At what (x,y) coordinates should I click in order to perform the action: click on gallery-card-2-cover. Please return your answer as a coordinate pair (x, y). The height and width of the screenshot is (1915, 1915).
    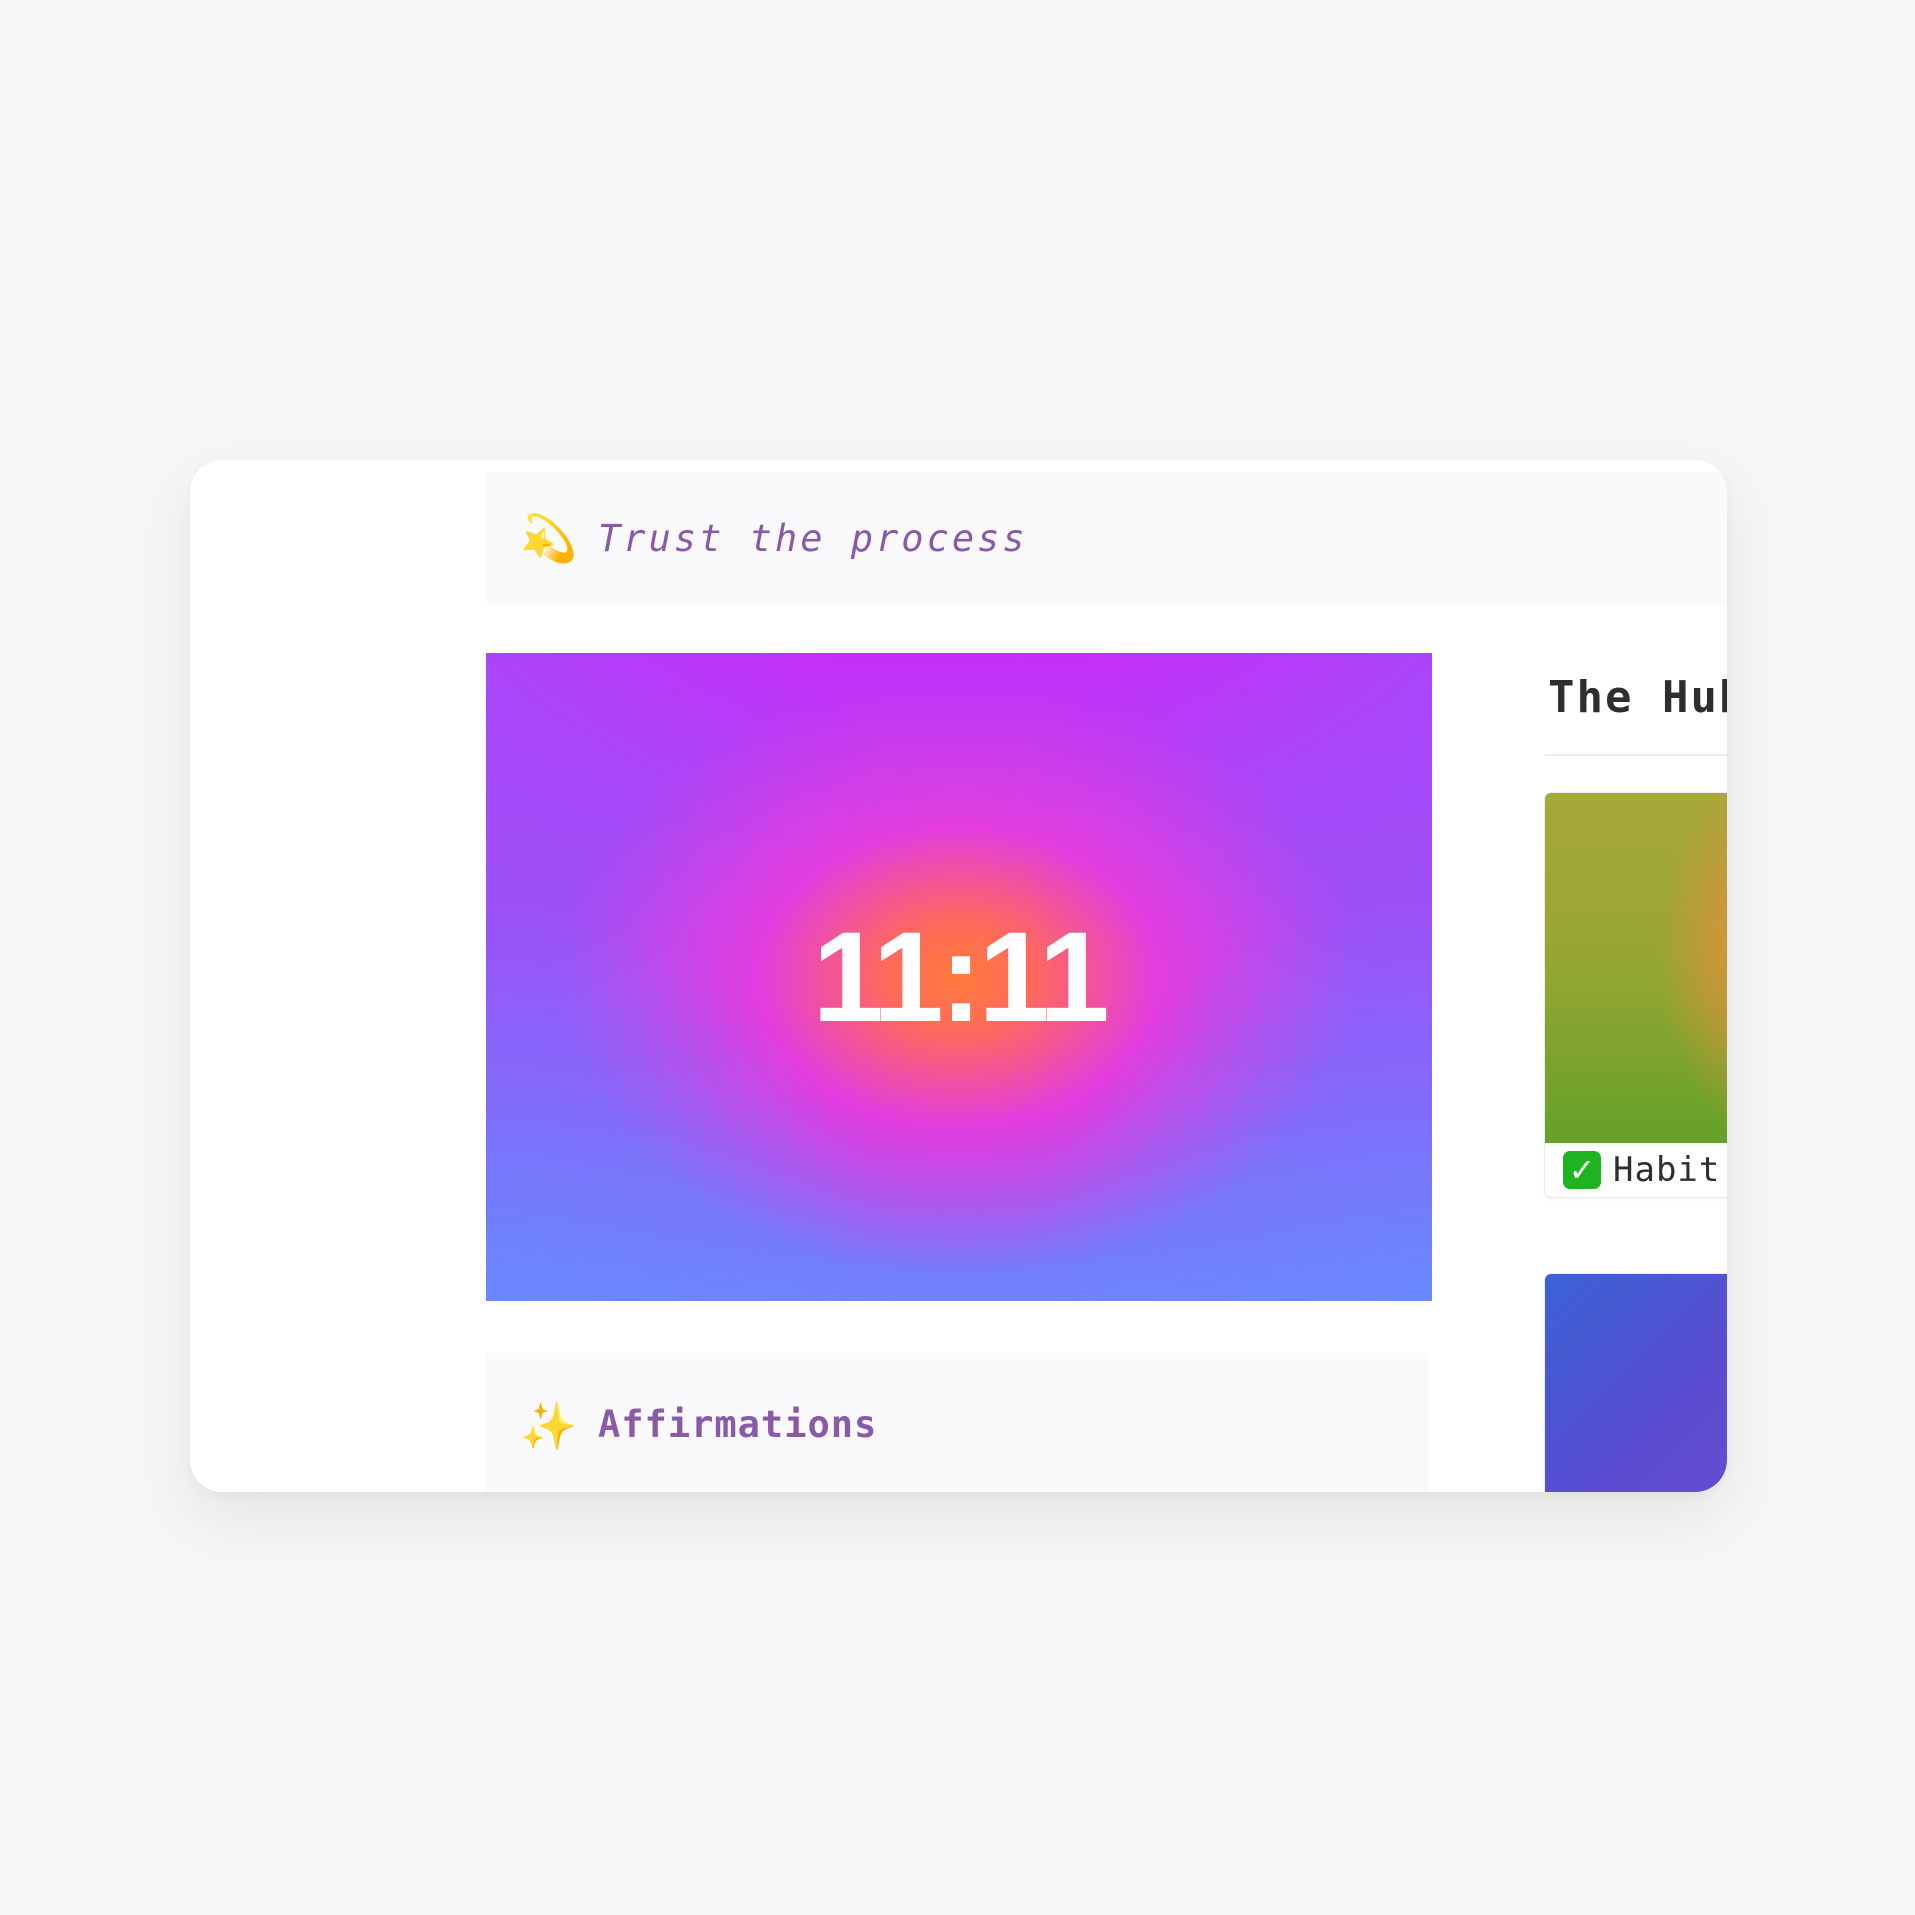
    Looking at the image, I should click on (1636, 1383).